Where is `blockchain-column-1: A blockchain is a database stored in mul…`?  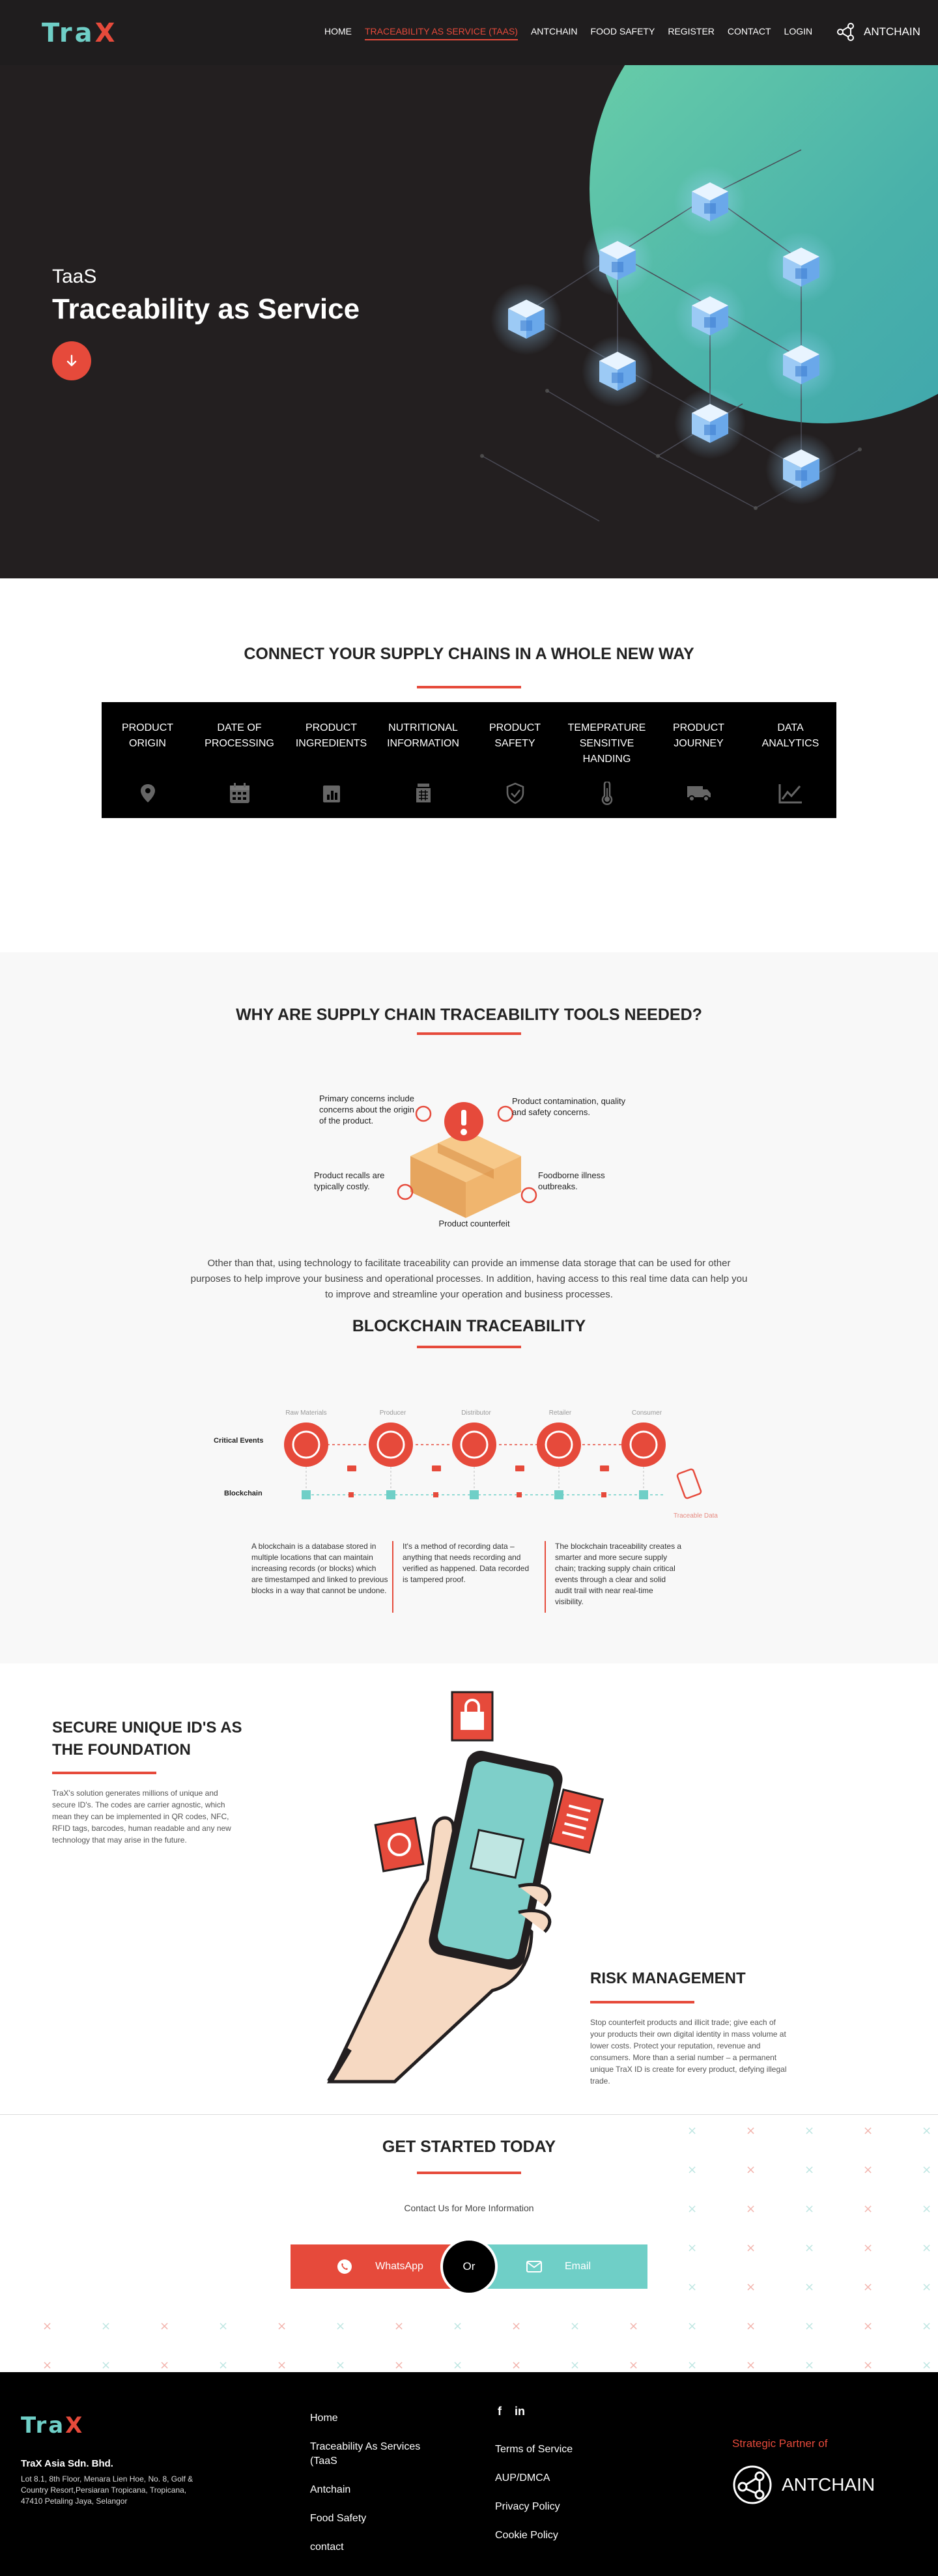 blockchain-column-1: A blockchain is a database stored in mul… is located at coordinates (320, 1568).